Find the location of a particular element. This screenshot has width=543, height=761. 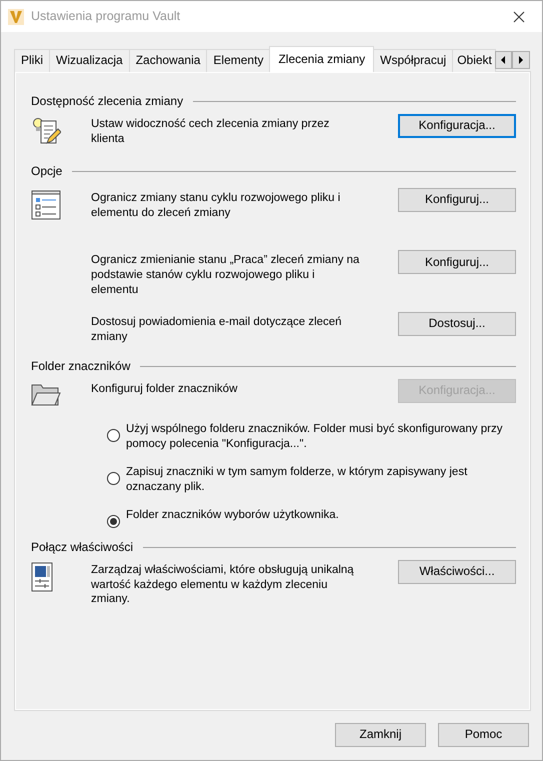

description-text: Ustaw widoczność cech zlecenia zmiany przez klienta is located at coordinates (210, 131).